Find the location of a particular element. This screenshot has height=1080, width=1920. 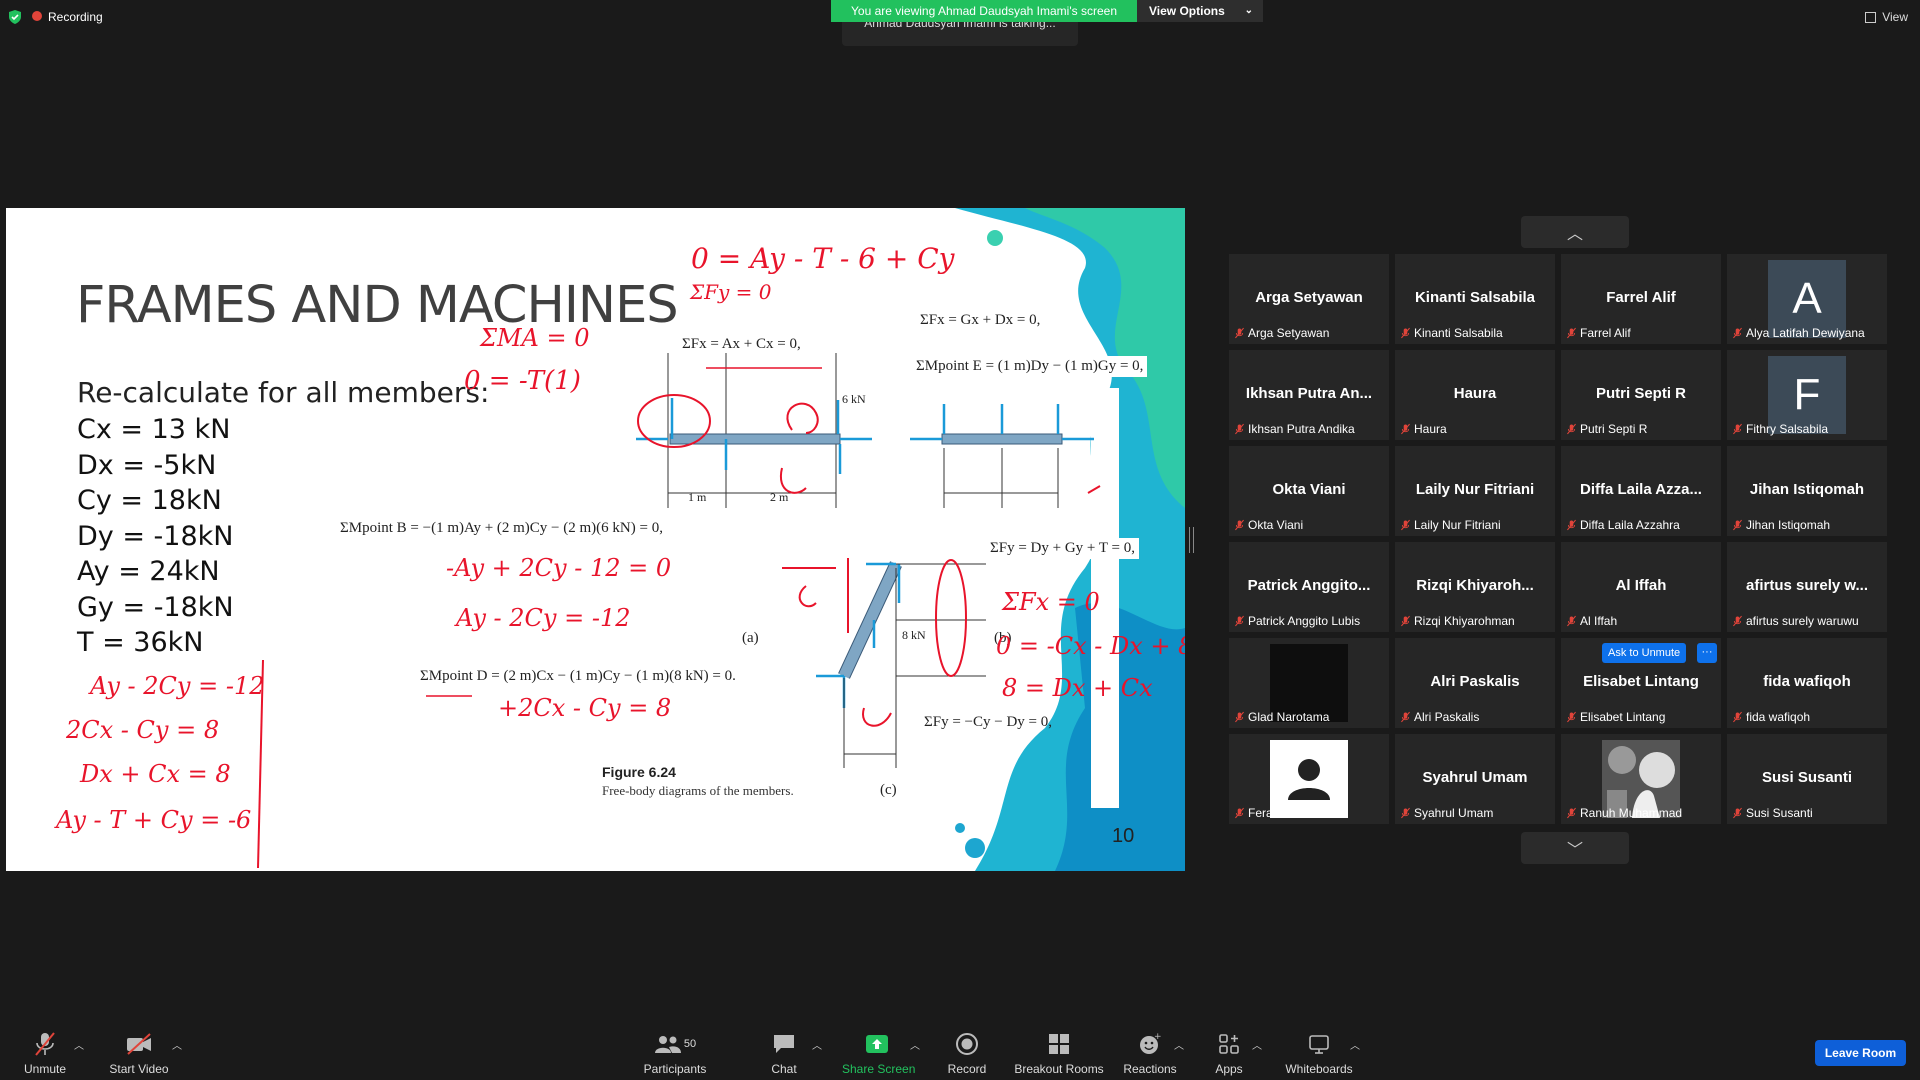

video-options-caret: ︿ is located at coordinates (177, 1044).